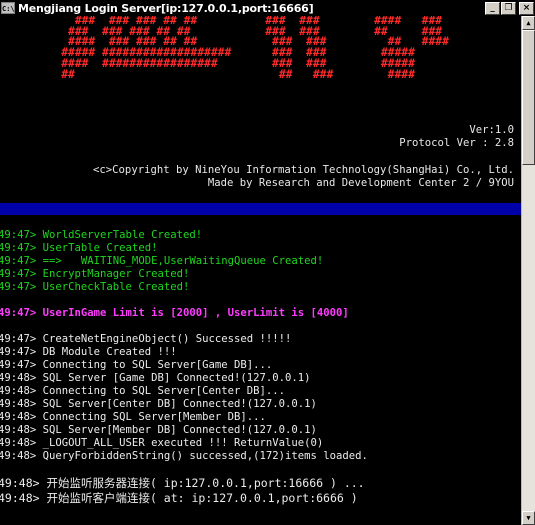 The width and height of the screenshot is (535, 525). I want to click on separator-bar, so click(260, 209).